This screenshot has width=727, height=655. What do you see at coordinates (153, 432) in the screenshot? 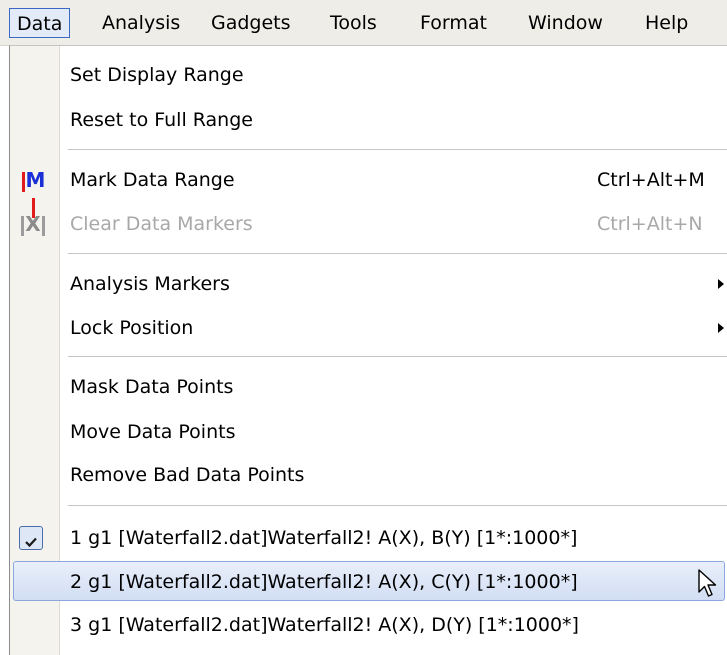
I see `menu-item-label: Move Data Points` at bounding box center [153, 432].